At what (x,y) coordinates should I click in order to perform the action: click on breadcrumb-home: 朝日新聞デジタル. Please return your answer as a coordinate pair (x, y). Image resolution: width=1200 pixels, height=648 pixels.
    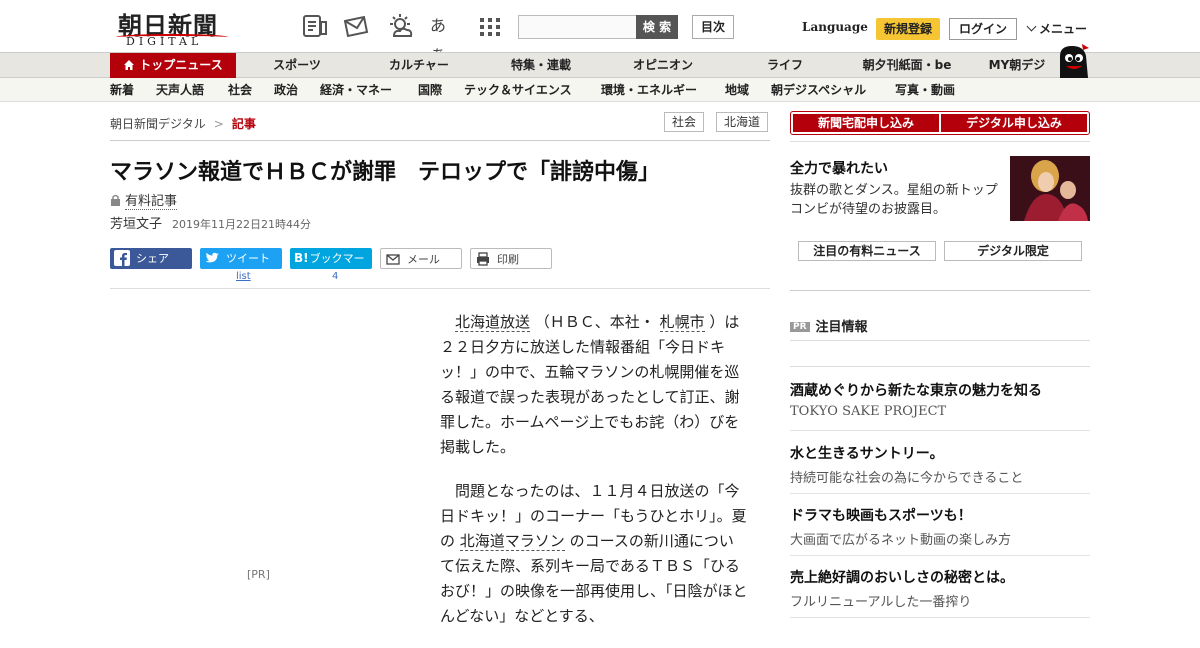
    Looking at the image, I should click on (158, 124).